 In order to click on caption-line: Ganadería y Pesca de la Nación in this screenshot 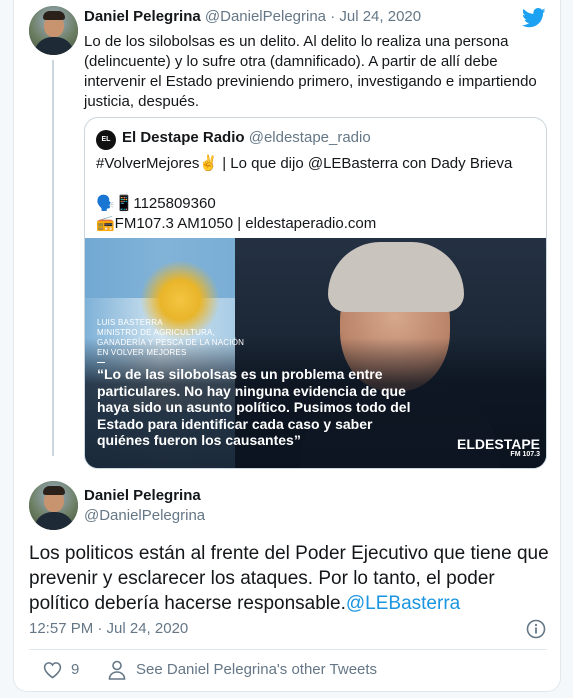, I will do `click(171, 342)`.